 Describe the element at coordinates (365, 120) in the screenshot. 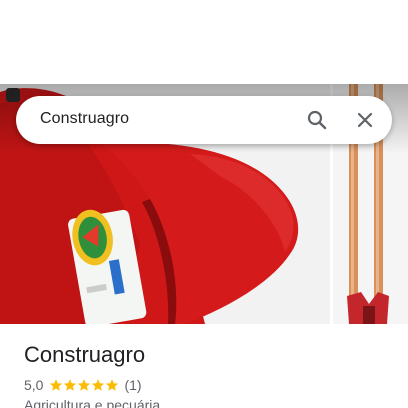

I see `close-icon` at that location.